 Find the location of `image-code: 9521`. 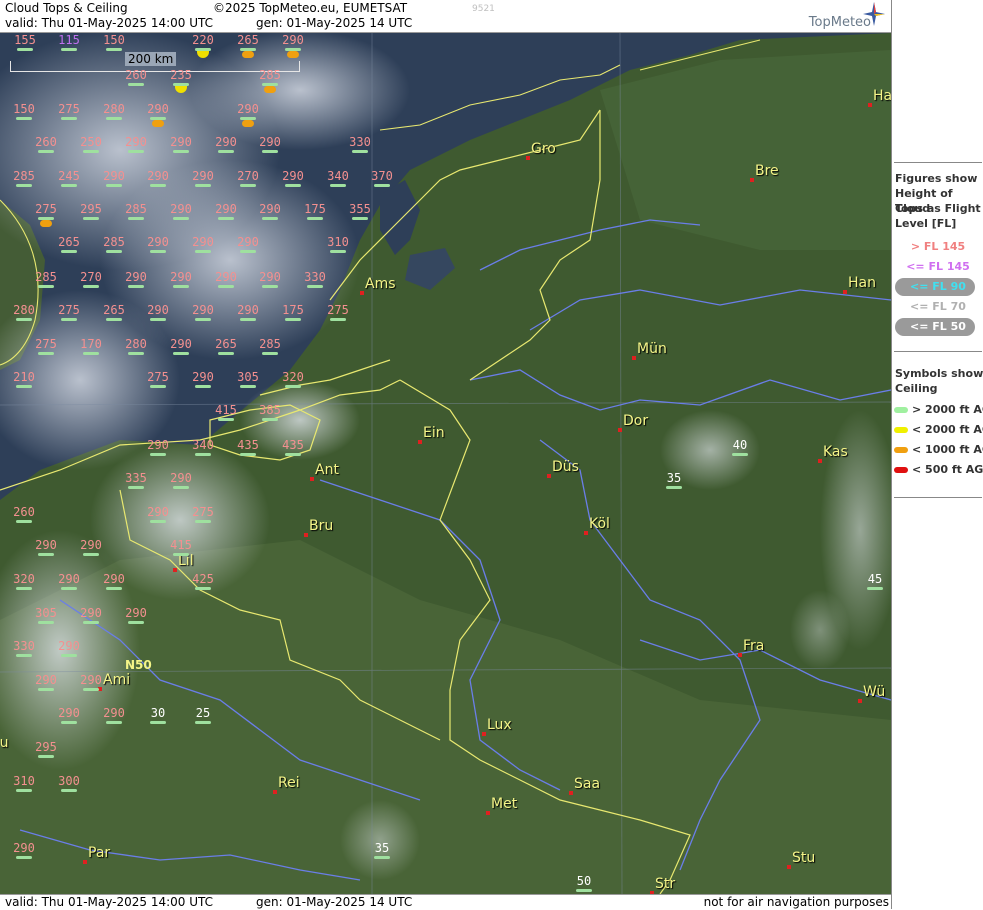

image-code: 9521 is located at coordinates (483, 9).